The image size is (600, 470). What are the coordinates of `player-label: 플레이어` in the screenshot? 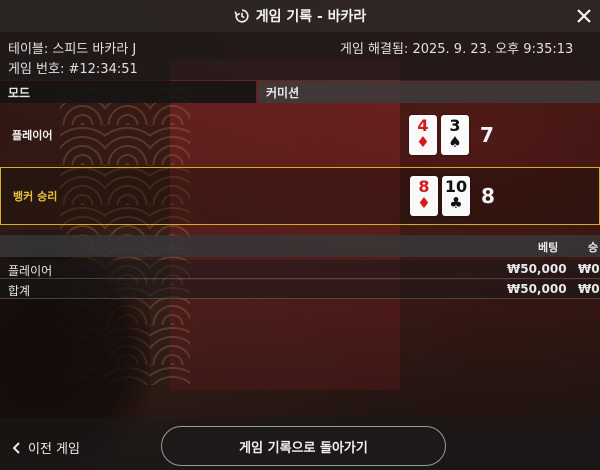 It's located at (32, 135).